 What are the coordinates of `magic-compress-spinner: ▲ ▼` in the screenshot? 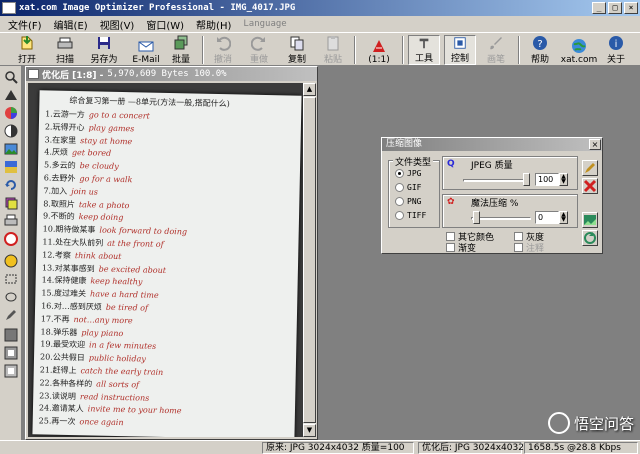 It's located at (563, 217).